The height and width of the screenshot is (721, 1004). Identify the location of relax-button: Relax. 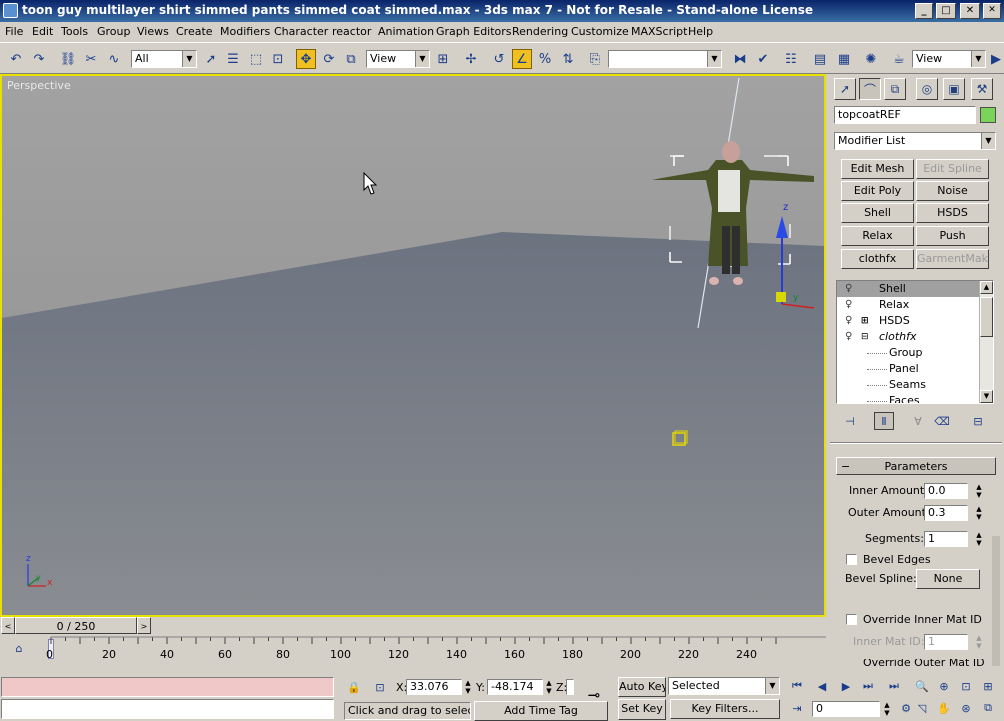
(877, 236).